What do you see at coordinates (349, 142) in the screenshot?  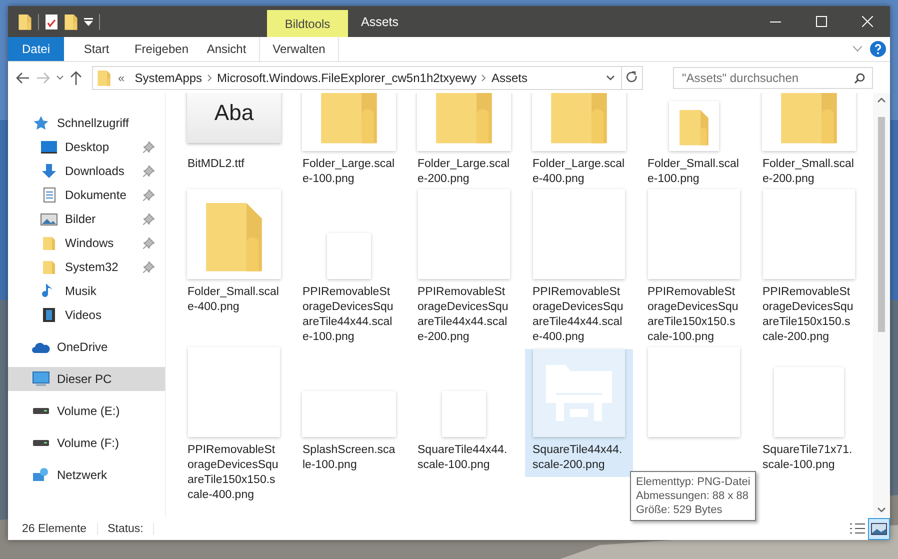 I see `file-item: Folder_Large.scale-100.png` at bounding box center [349, 142].